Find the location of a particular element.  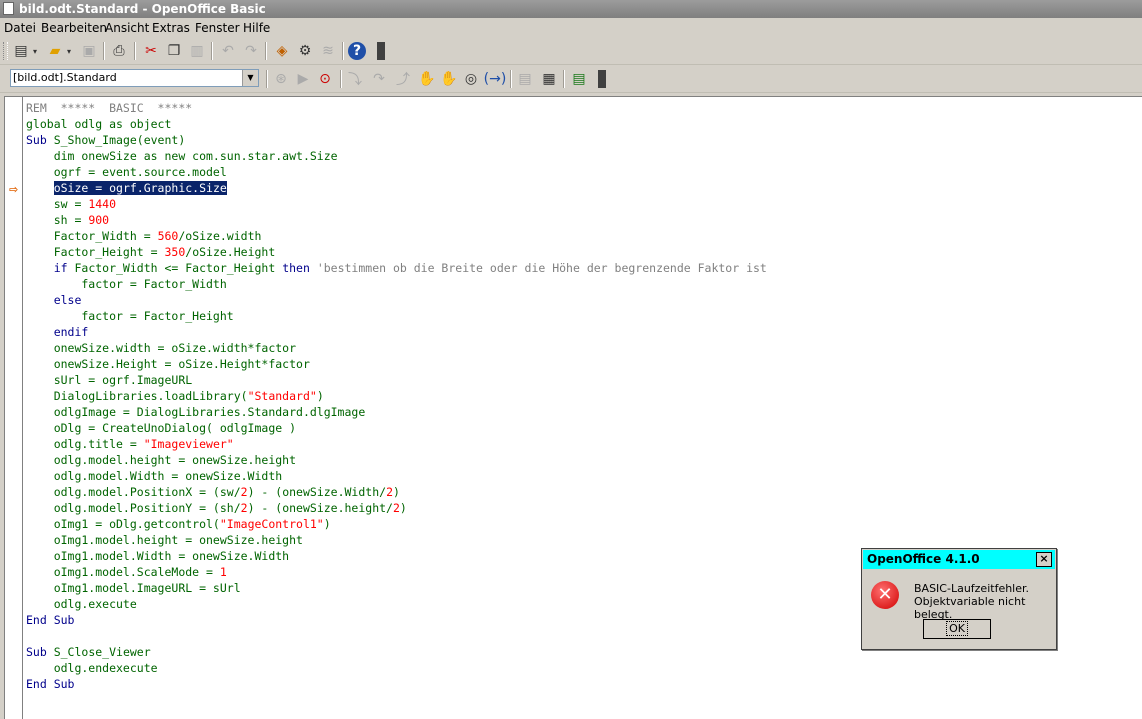

paste-icon: ▥ is located at coordinates (197, 51).